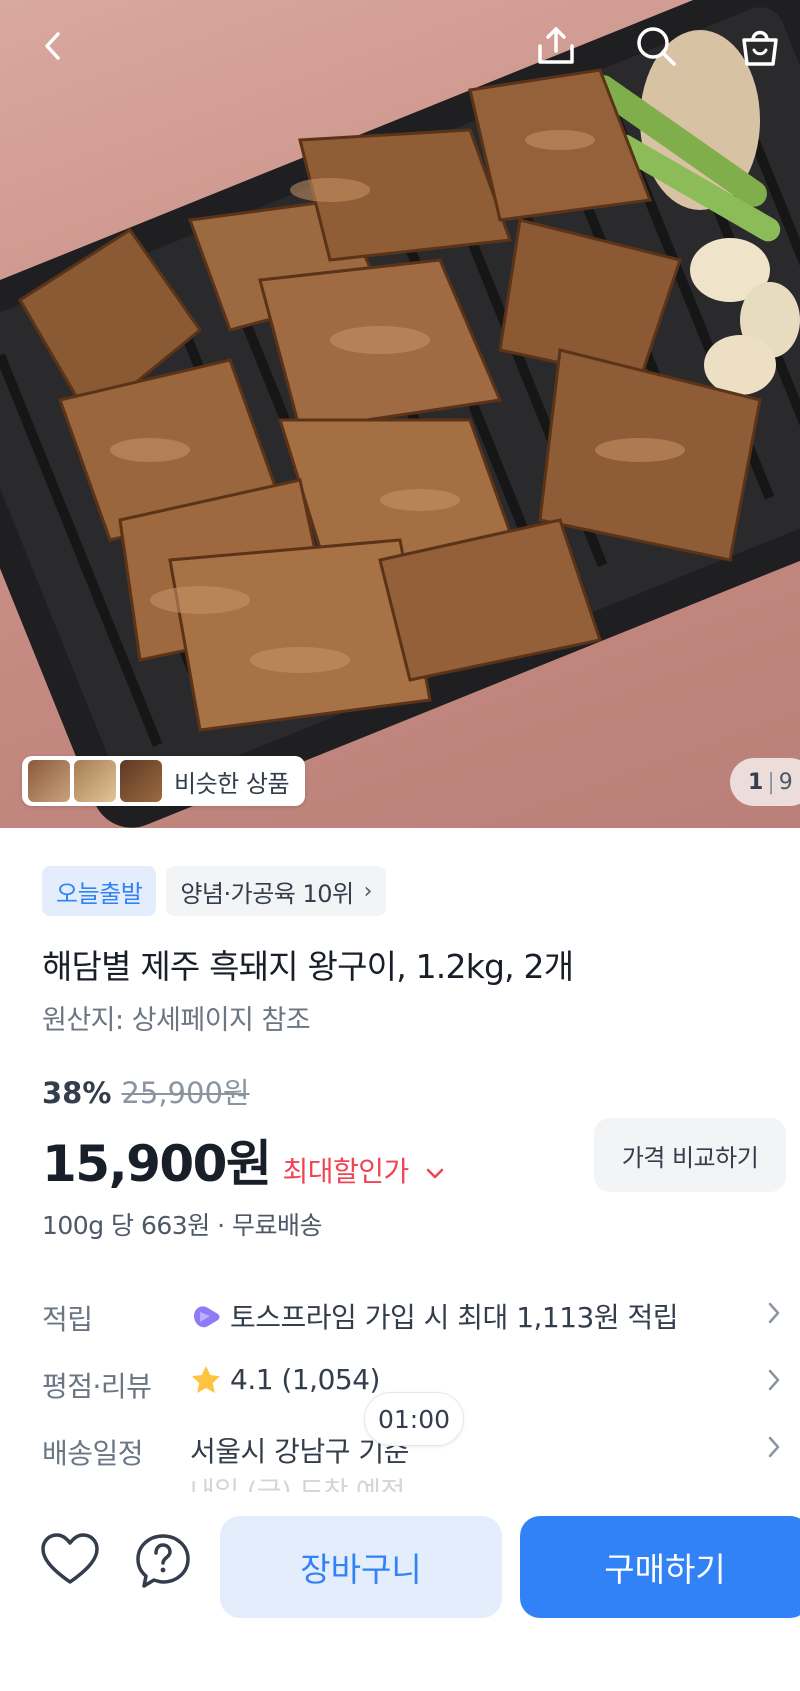 Image resolution: width=800 pixels, height=1691 pixels. I want to click on wishlist-button, so click(70, 1560).